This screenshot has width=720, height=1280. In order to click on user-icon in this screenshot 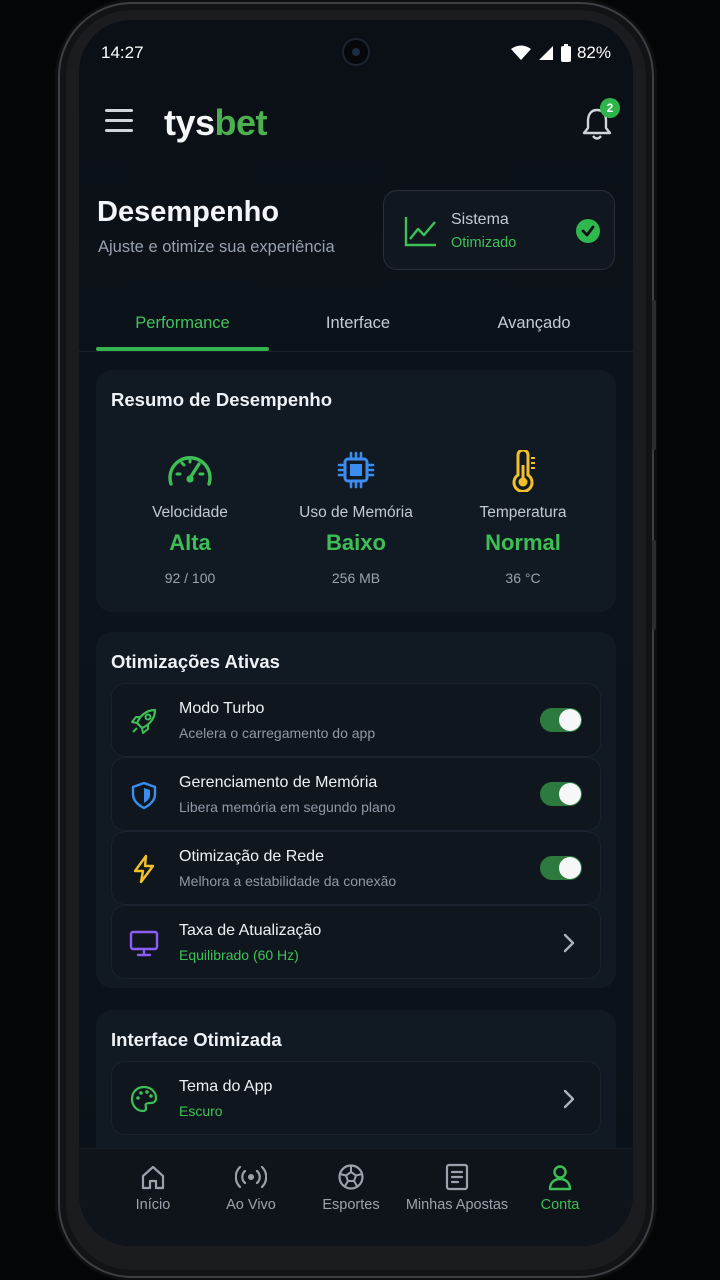, I will do `click(560, 1178)`.